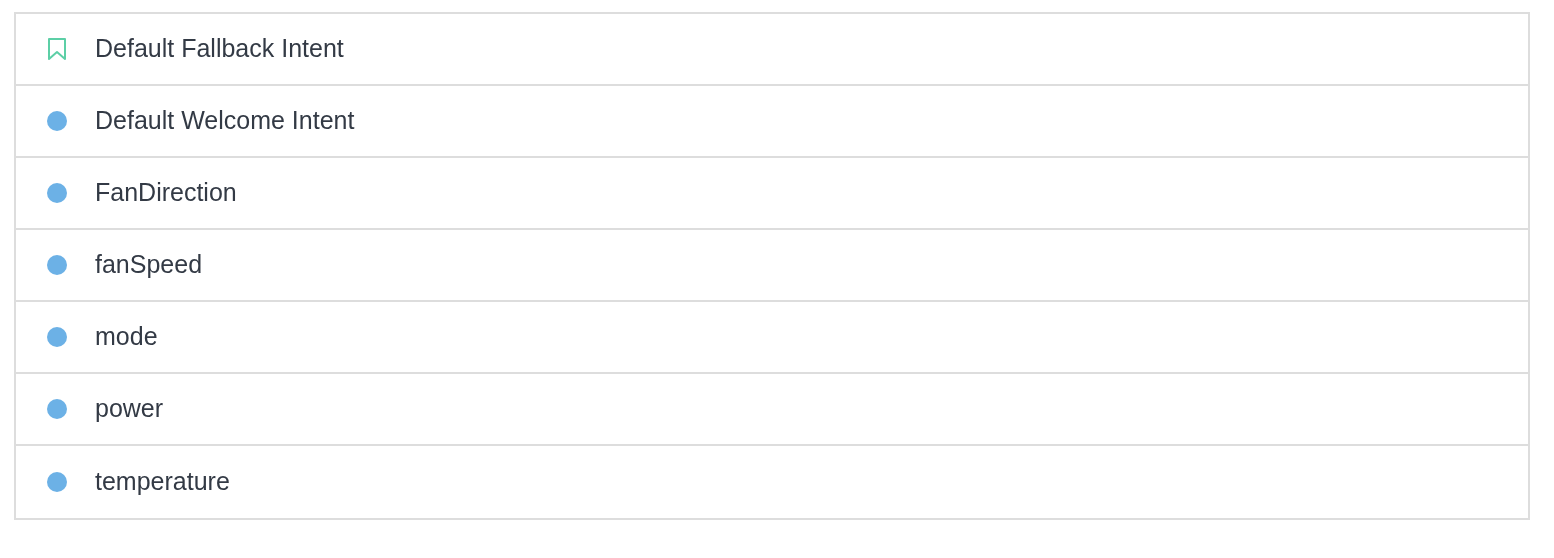 This screenshot has height=558, width=1554. What do you see at coordinates (219, 49) in the screenshot?
I see `intent-name: Default Fallback Intent` at bounding box center [219, 49].